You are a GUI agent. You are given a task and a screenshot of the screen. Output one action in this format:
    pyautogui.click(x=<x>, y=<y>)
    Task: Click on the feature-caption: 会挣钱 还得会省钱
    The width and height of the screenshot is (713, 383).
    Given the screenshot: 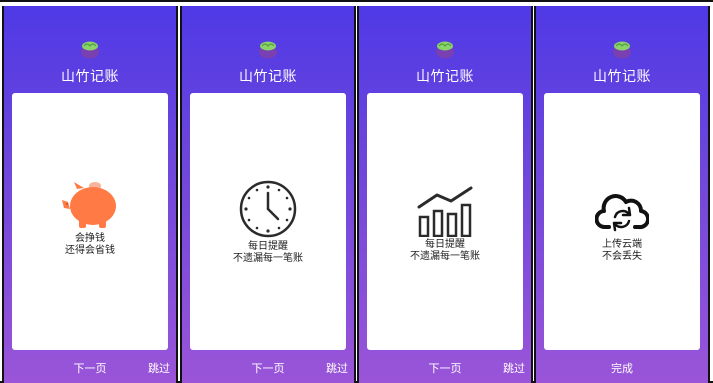 What is the action you would take?
    pyautogui.click(x=90, y=245)
    